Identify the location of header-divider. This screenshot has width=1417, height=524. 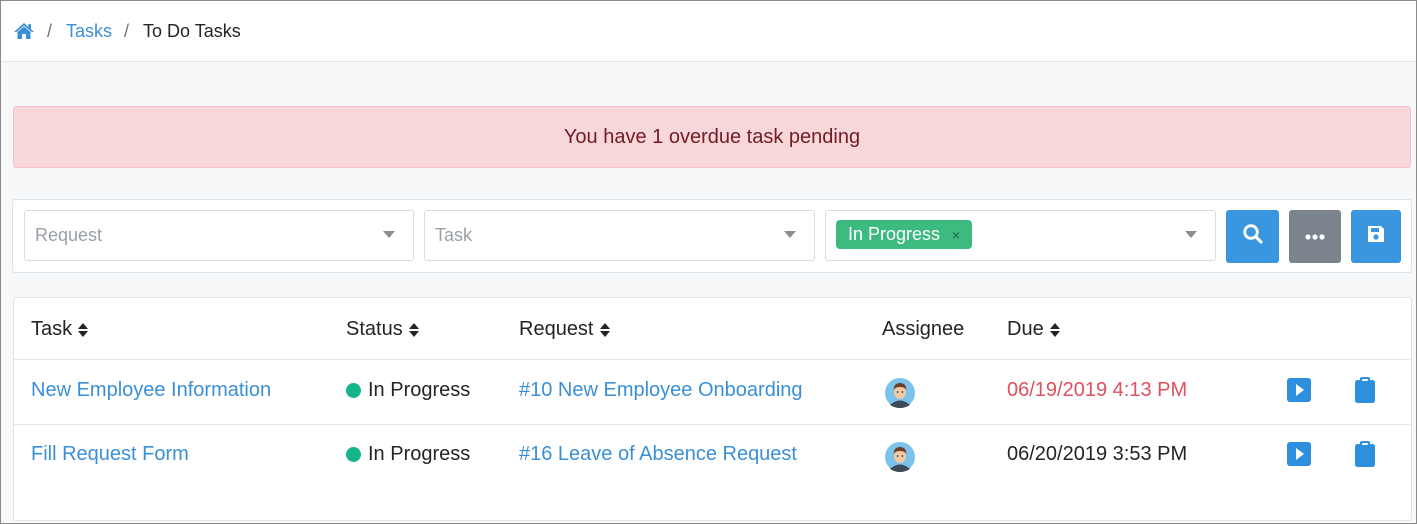
(712, 359).